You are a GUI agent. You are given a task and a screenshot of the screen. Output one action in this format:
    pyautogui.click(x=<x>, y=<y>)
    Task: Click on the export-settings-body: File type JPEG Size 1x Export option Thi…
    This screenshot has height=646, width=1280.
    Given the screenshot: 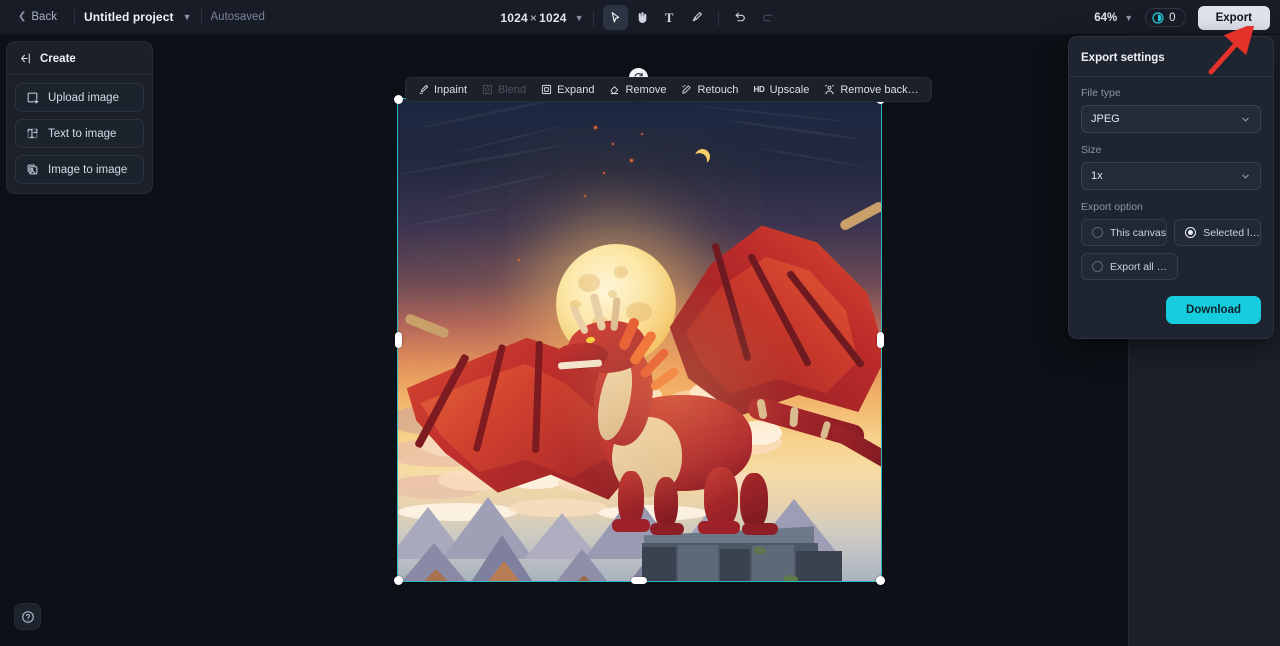 What is the action you would take?
    pyautogui.click(x=1171, y=207)
    